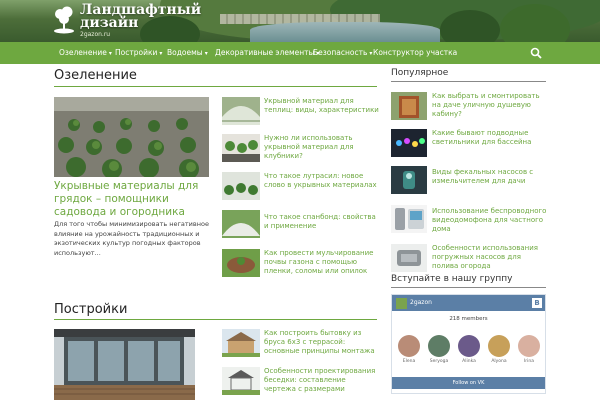 This screenshot has height=400, width=600. Describe the element at coordinates (140, 16) in the screenshot. I see `site-title: Ландшафтный дизайн` at that location.